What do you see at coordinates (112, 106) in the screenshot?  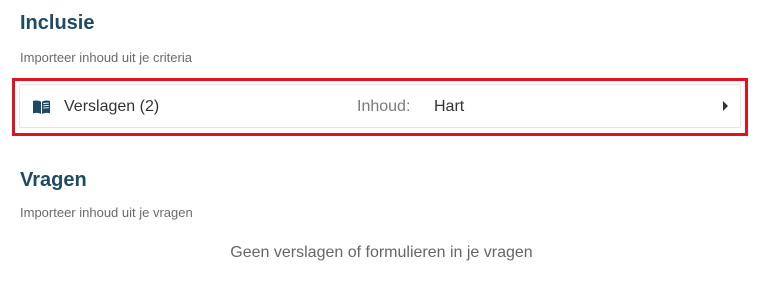 I see `reports-label: Verslagen (2)` at bounding box center [112, 106].